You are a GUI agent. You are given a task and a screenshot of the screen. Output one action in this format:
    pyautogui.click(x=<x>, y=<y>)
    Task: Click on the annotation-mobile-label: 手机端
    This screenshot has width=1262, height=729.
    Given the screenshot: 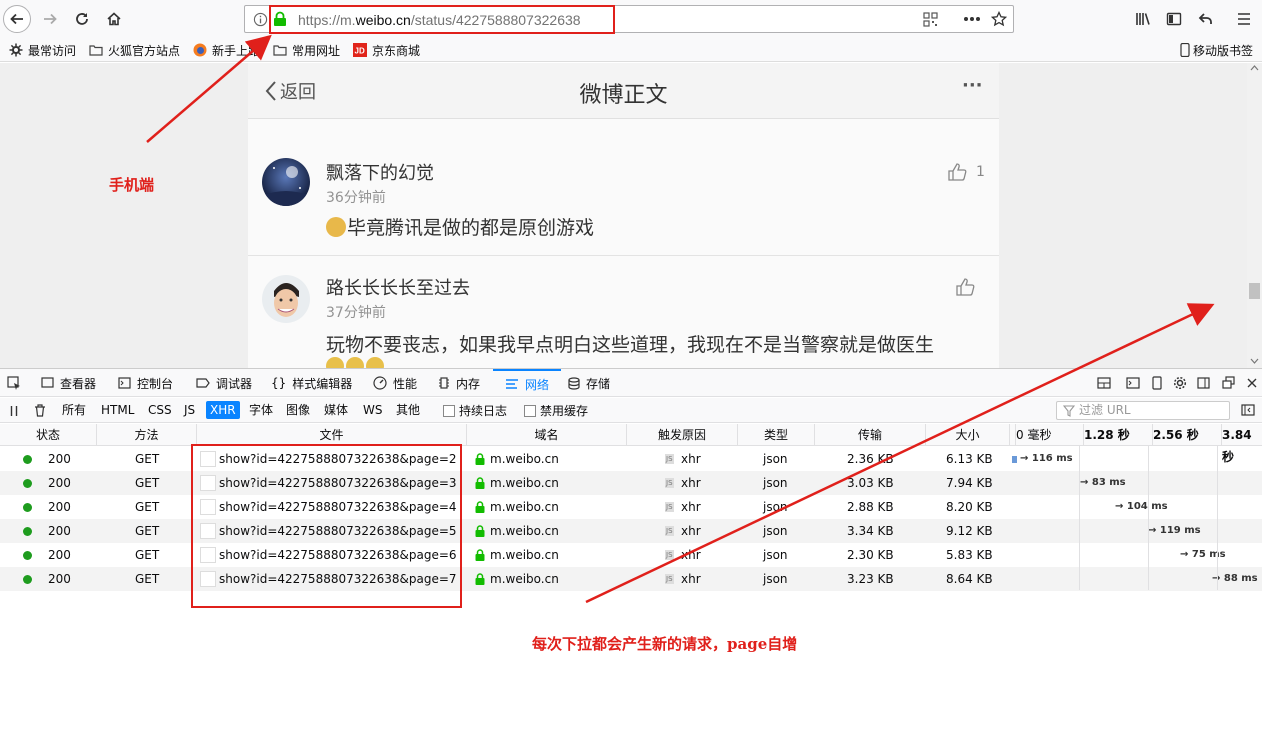 What is the action you would take?
    pyautogui.click(x=132, y=185)
    